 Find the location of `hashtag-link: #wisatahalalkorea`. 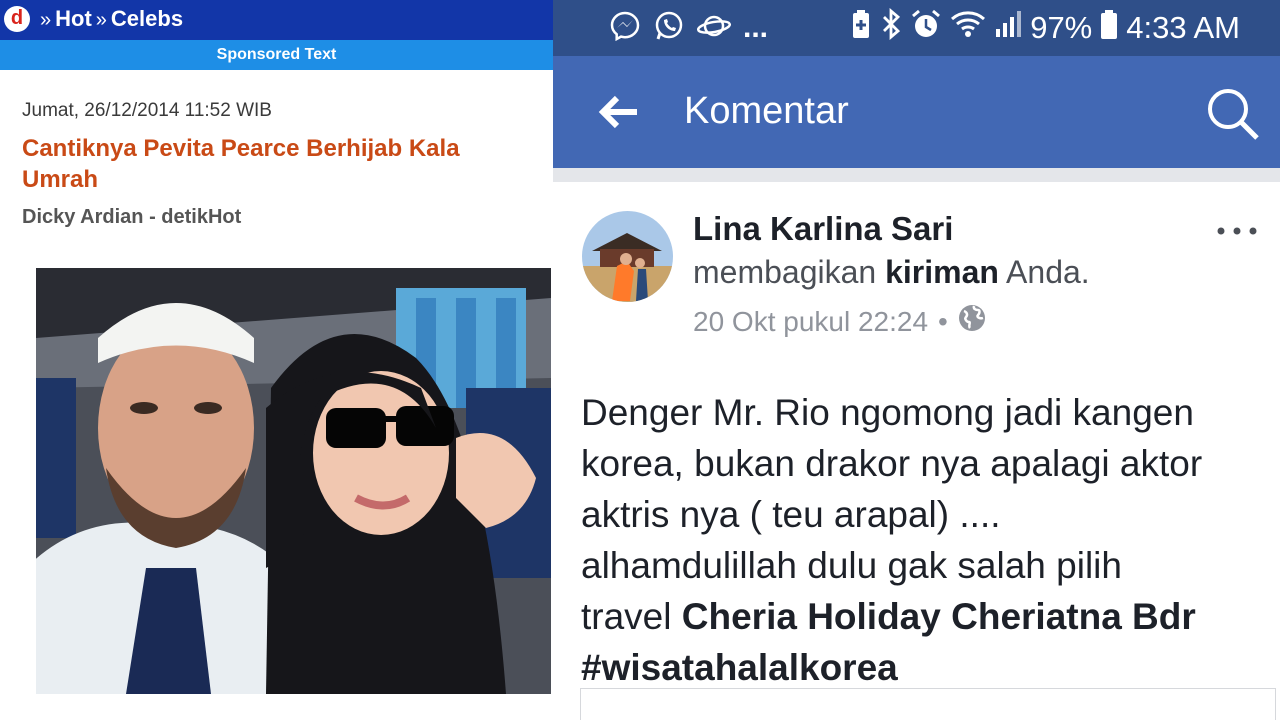

hashtag-link: #wisatahalalkorea is located at coordinates (926, 667).